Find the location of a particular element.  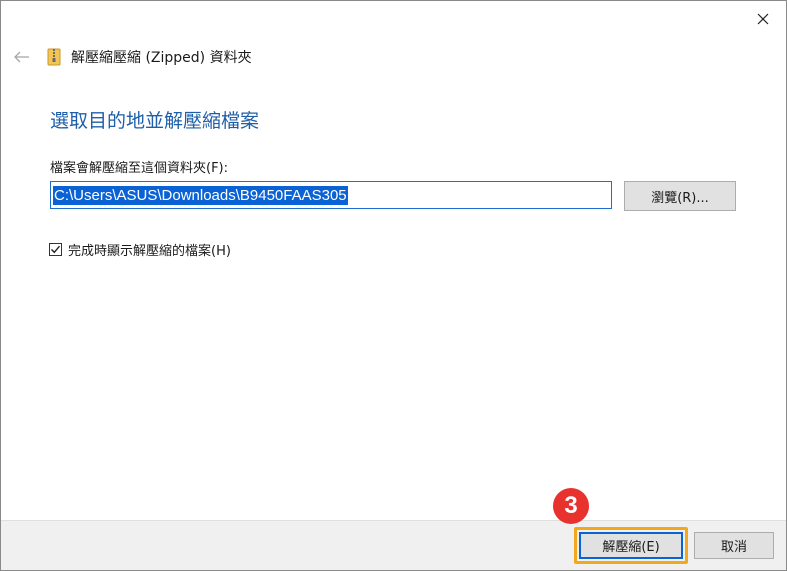

zip-folder-icon is located at coordinates (55, 57).